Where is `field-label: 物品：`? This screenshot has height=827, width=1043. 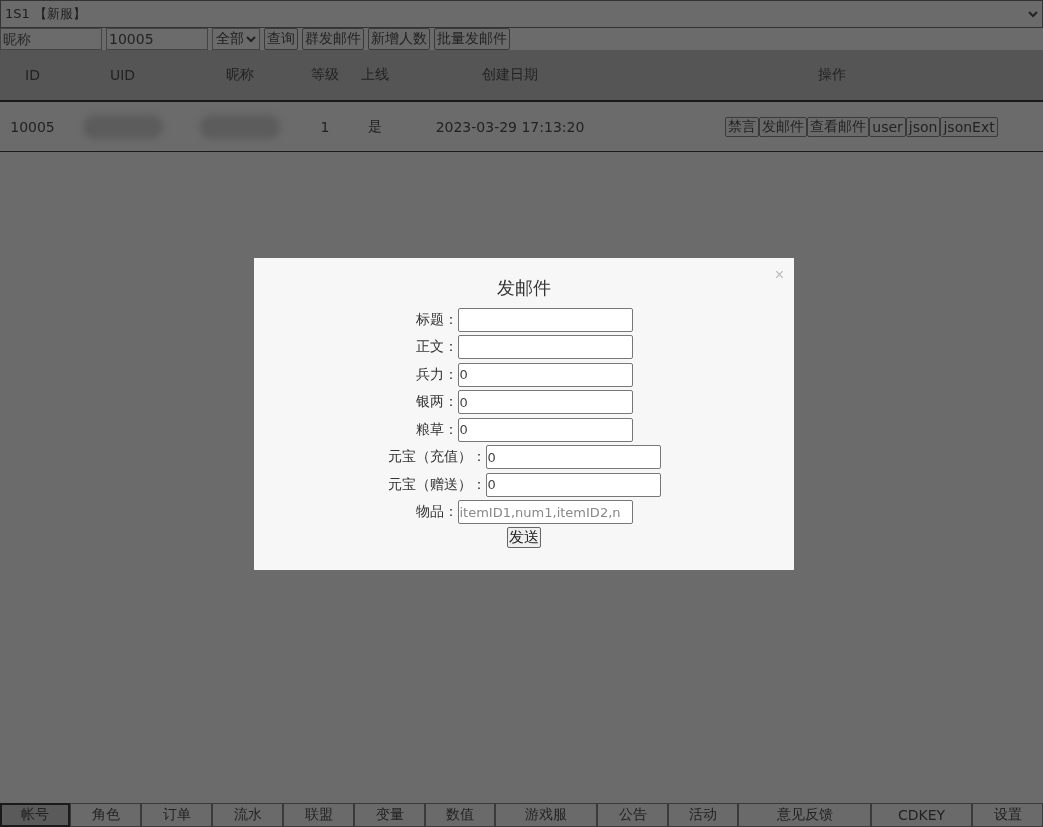
field-label: 物品： is located at coordinates (436, 512).